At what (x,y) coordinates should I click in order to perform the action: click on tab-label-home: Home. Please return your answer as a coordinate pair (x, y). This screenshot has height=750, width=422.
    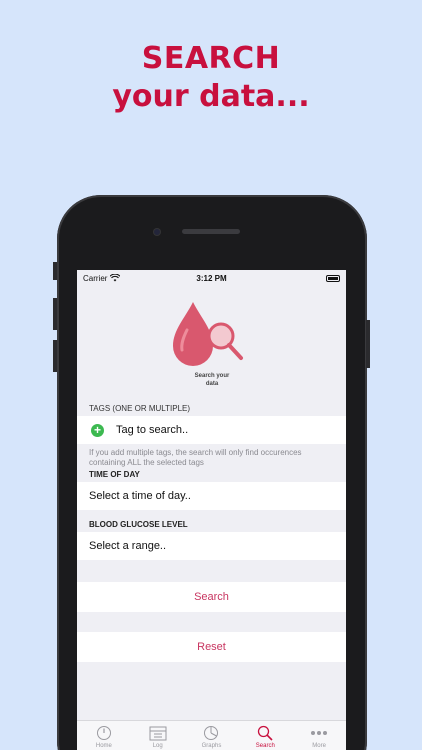
    Looking at the image, I should click on (103, 746).